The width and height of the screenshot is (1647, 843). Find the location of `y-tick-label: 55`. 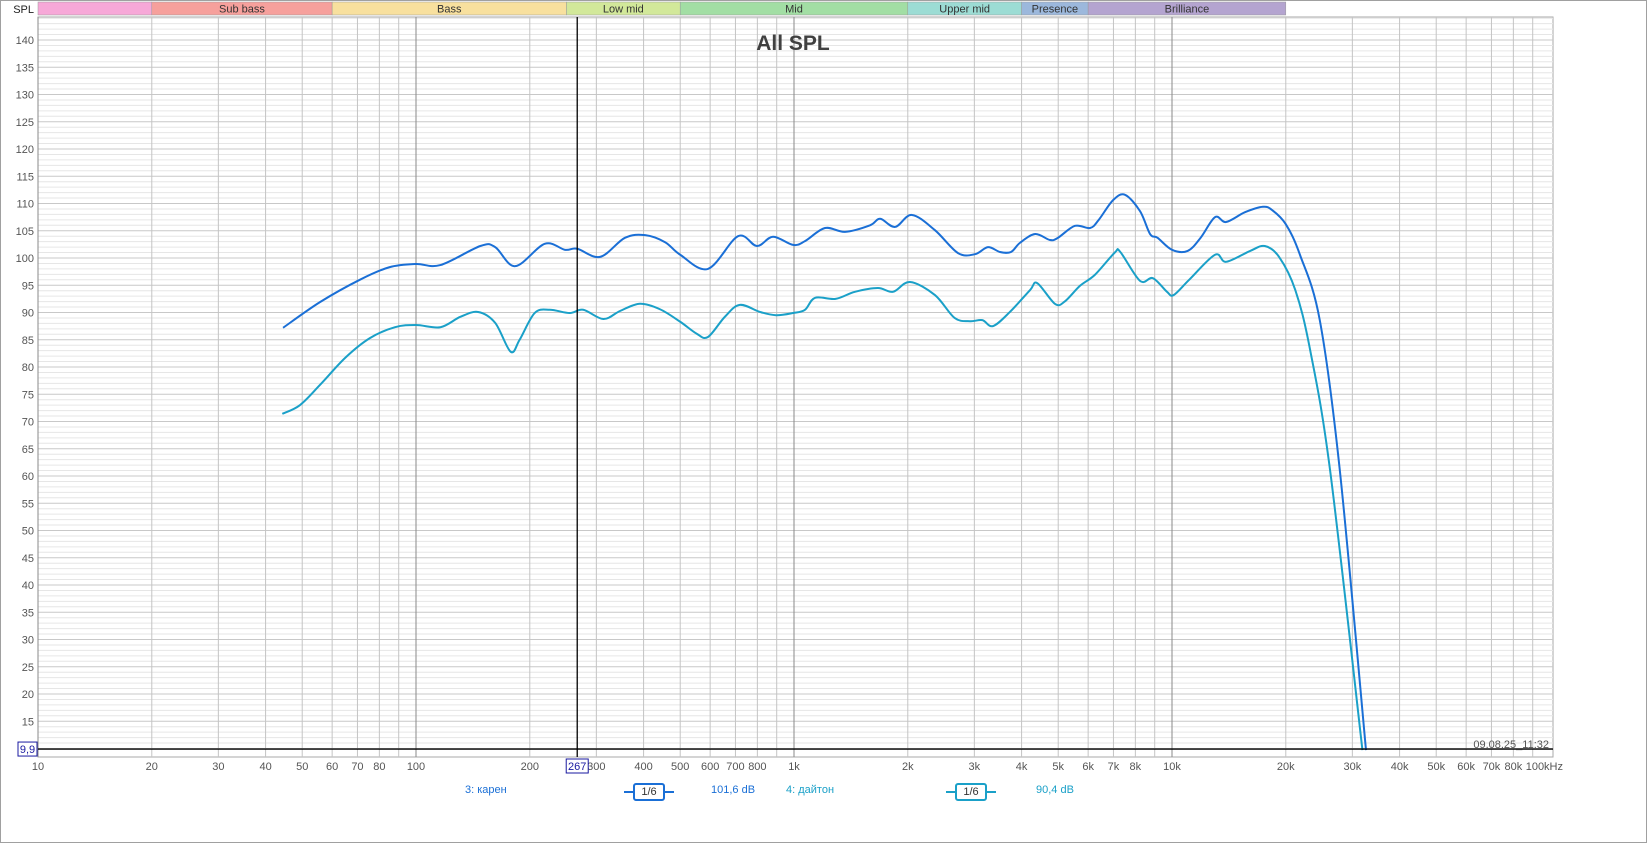

y-tick-label: 55 is located at coordinates (28, 504).